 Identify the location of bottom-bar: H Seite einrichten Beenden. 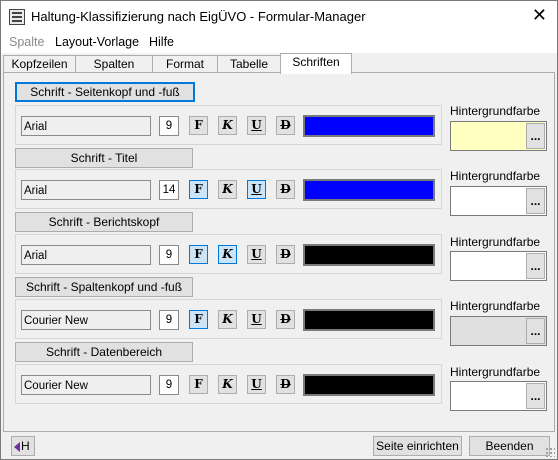
(279, 445).